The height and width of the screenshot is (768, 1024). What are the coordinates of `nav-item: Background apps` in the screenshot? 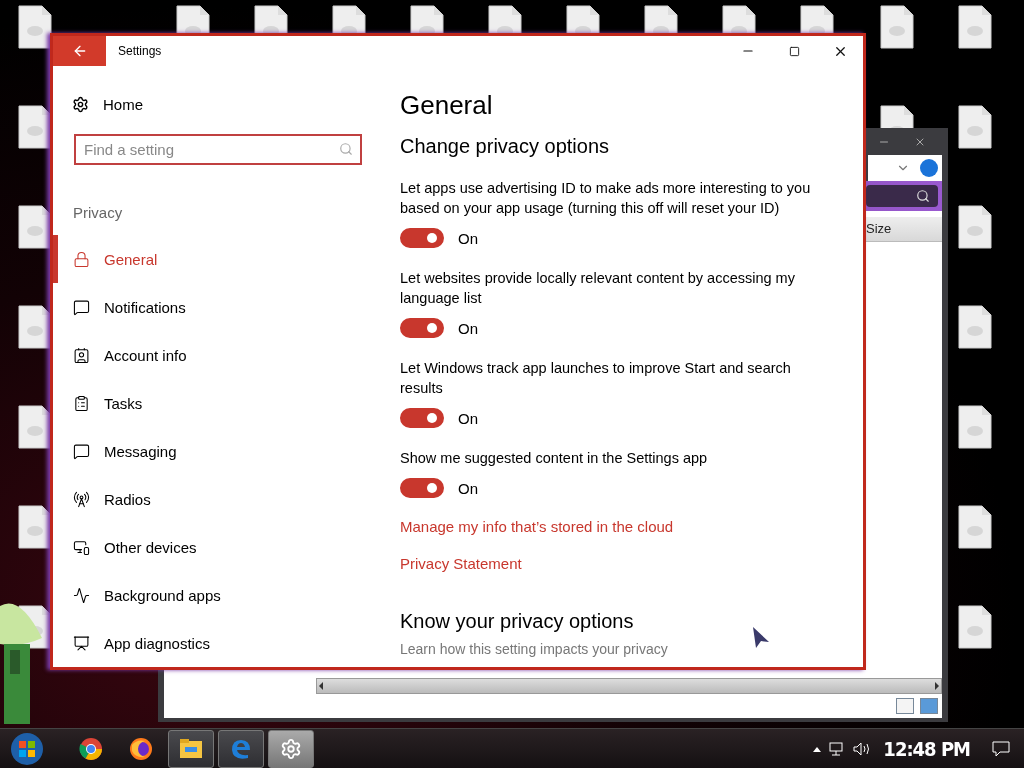 It's located at (216, 595).